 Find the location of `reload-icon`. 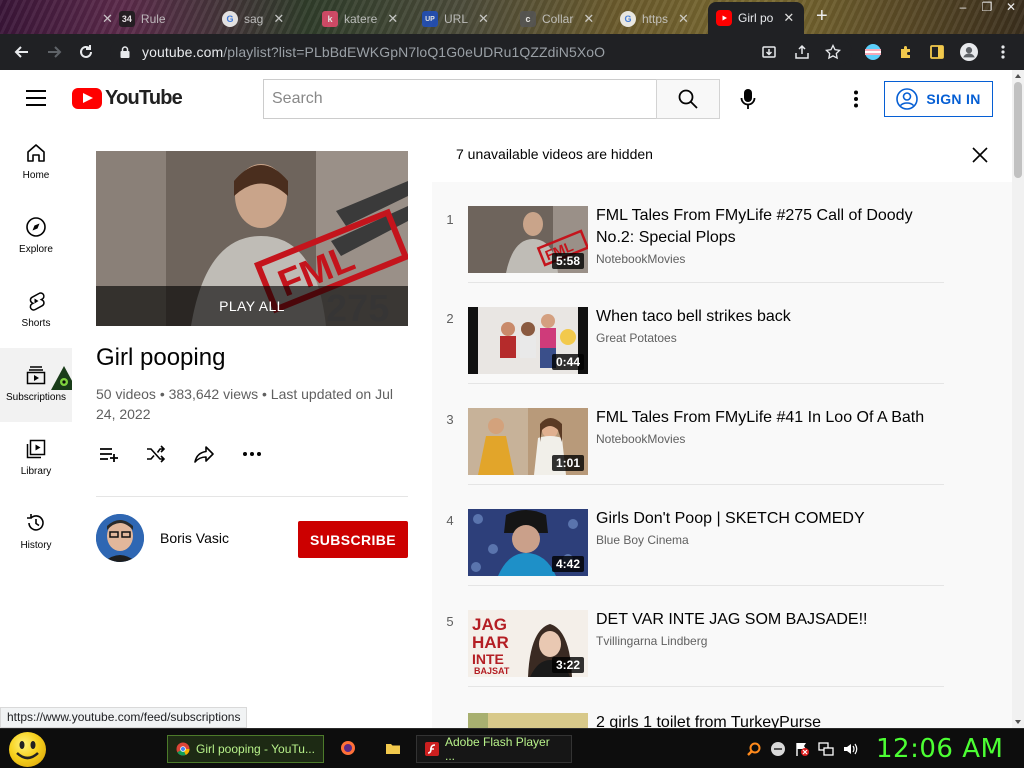

reload-icon is located at coordinates (86, 52).